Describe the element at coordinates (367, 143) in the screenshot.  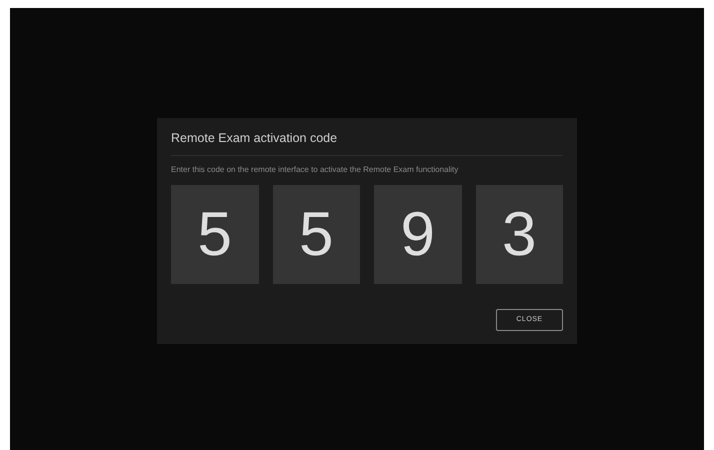
I see `dialog-title: Remote Exam activation code` at that location.